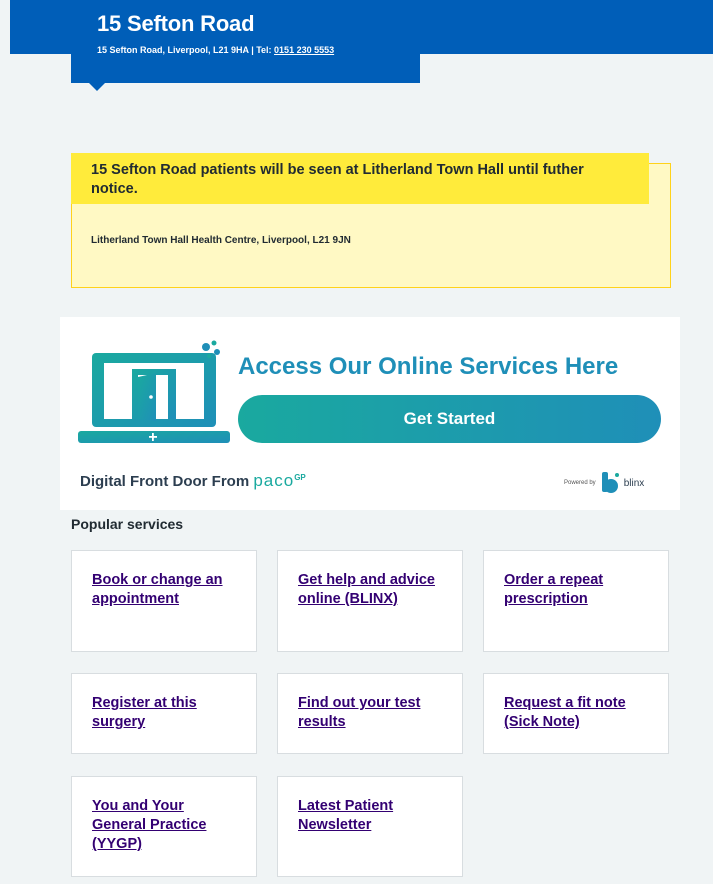 The width and height of the screenshot is (713, 884). Describe the element at coordinates (167, 481) in the screenshot. I see `dfd-prefix: Digital Front Door From` at that location.